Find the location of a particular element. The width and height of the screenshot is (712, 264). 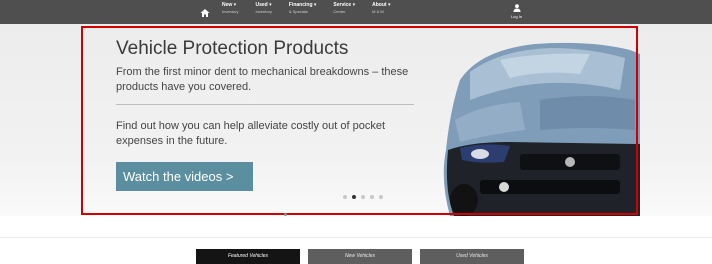

nav-item-label: Service ▾ is located at coordinates (344, 5).